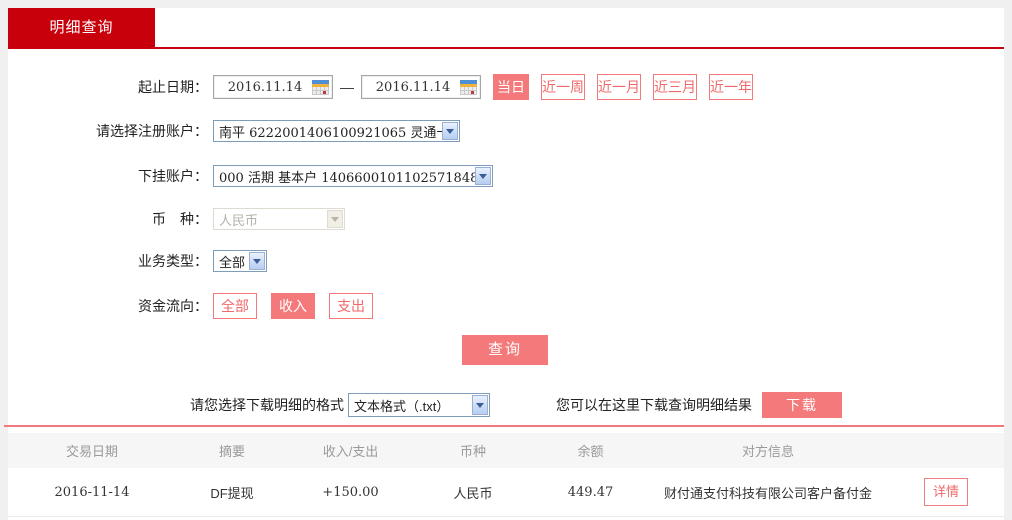 The image size is (1012, 520). What do you see at coordinates (421, 87) in the screenshot?
I see `end-date-input: 2016.11.14` at bounding box center [421, 87].